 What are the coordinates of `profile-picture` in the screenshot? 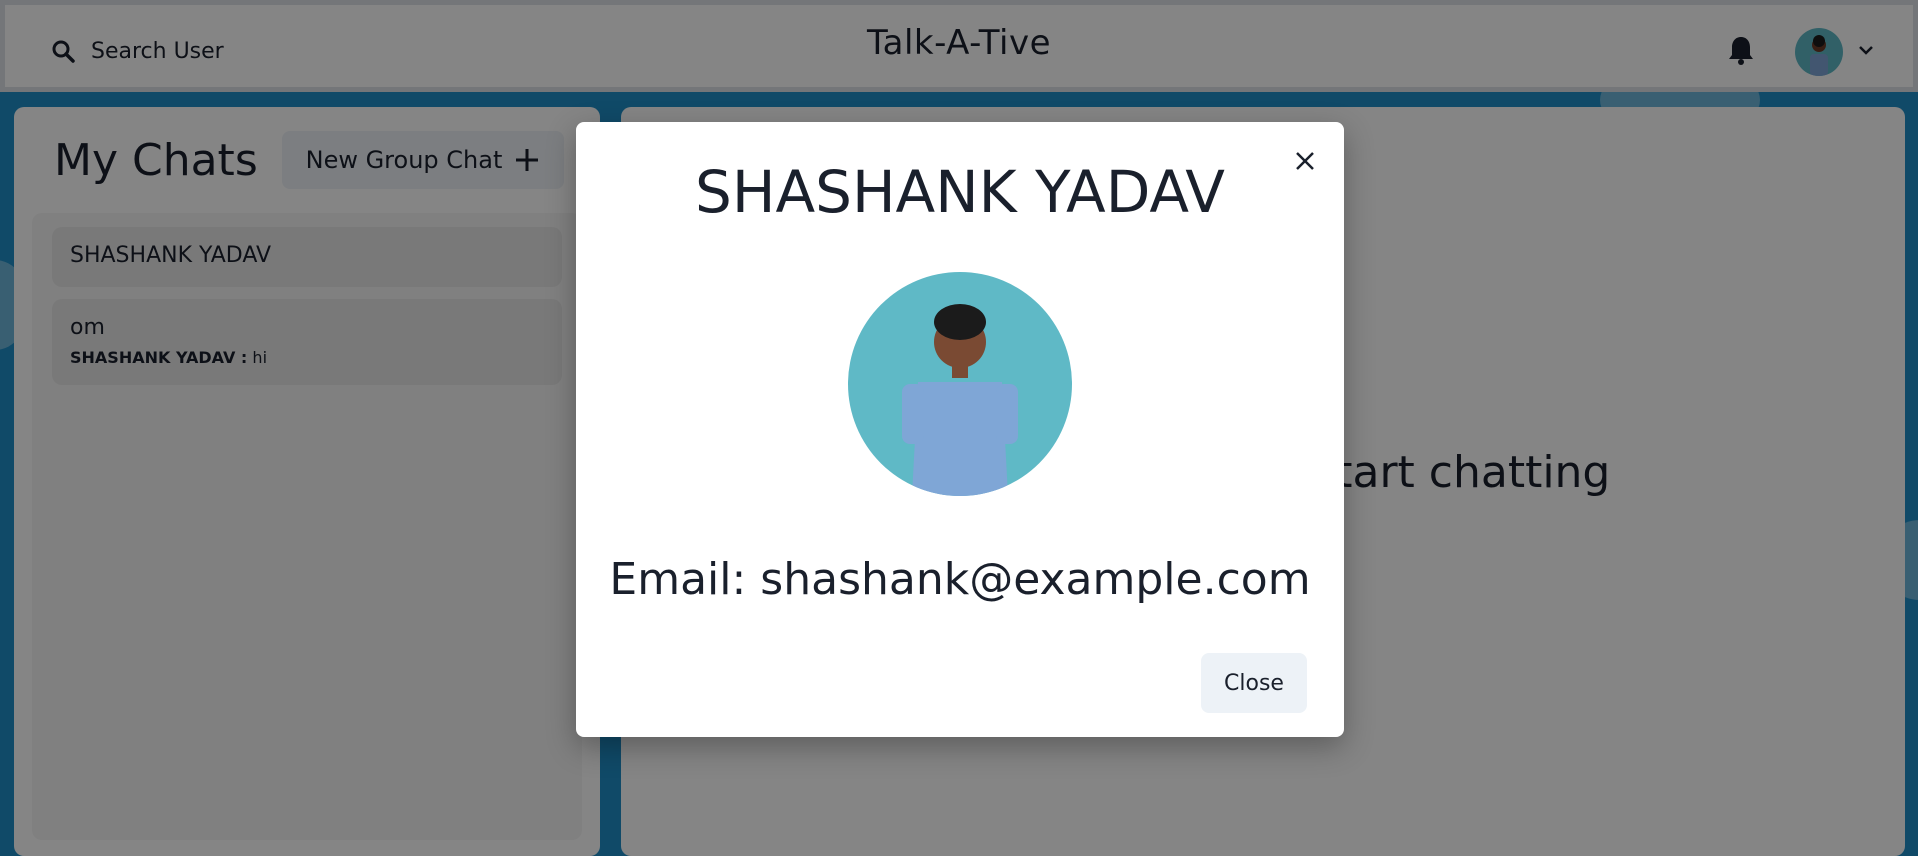 It's located at (960, 384).